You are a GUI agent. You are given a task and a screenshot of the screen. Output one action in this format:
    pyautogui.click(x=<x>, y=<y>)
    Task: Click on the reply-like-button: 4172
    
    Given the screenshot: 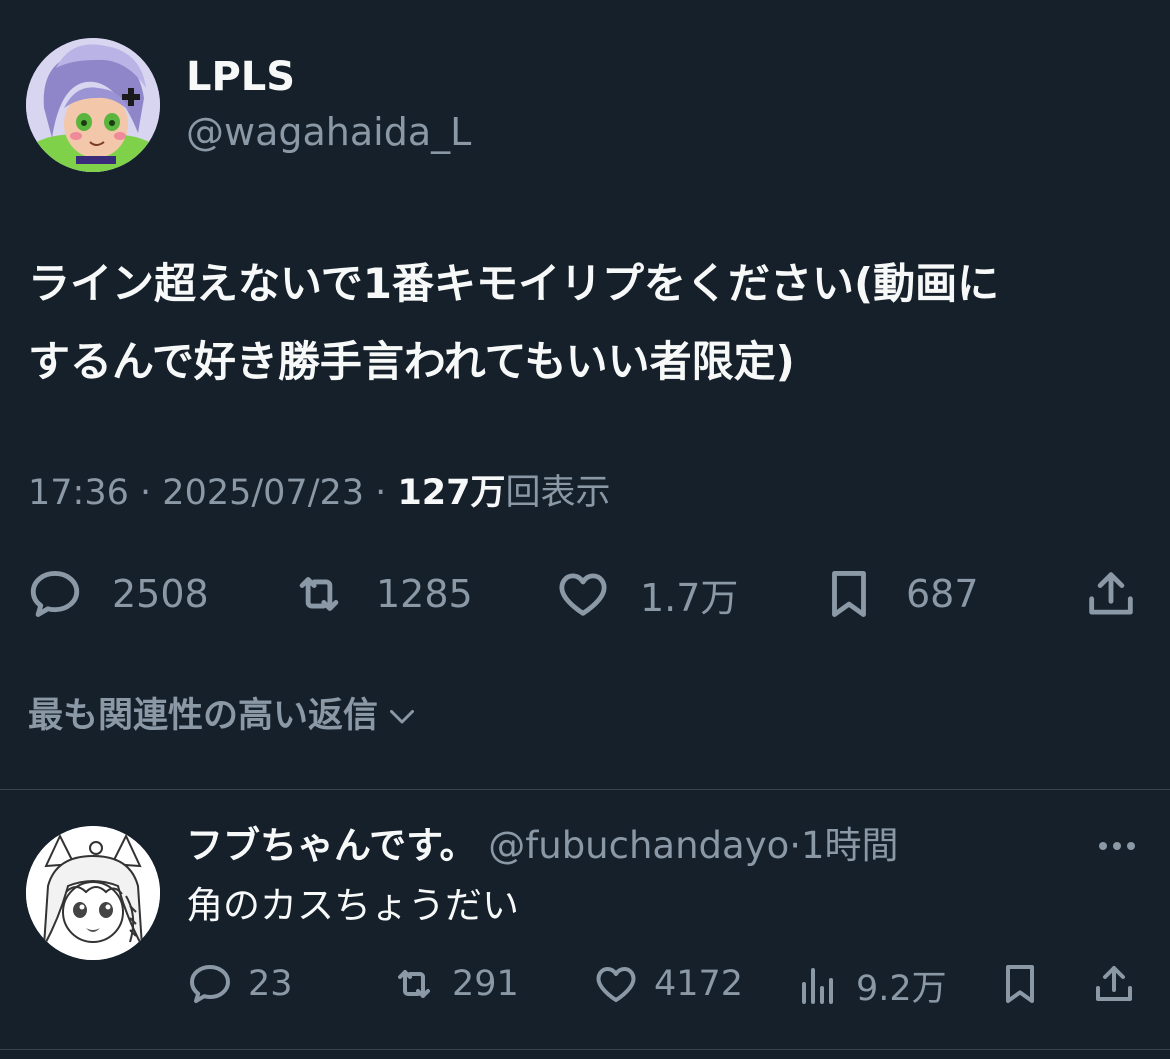 What is the action you would take?
    pyautogui.click(x=667, y=984)
    